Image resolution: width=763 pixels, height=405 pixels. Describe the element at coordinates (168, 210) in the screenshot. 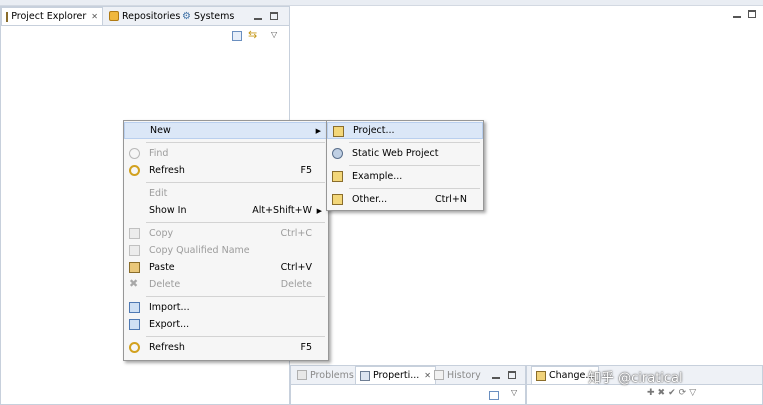

I see `menu-item-label: Show In` at that location.